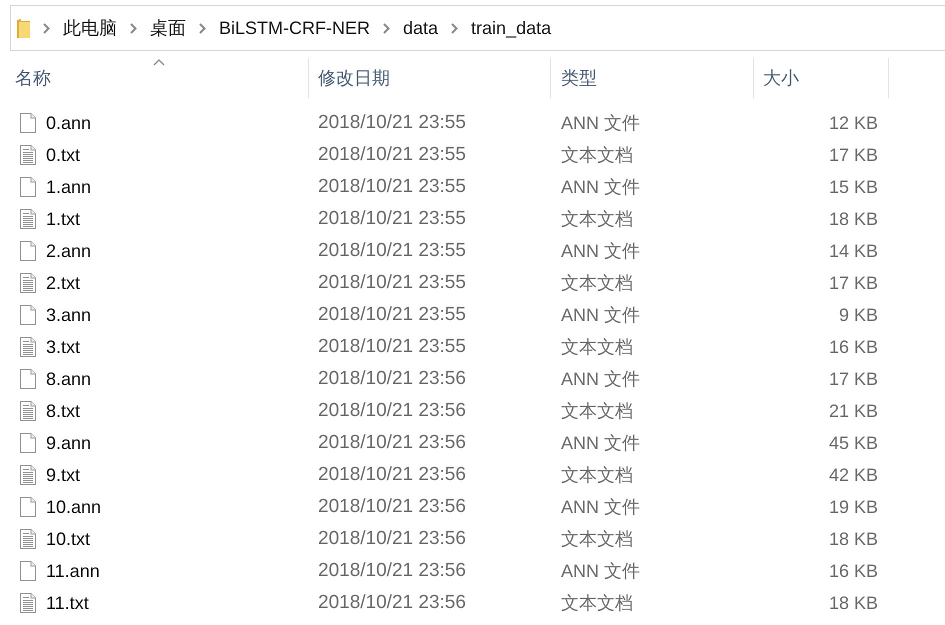 Image resolution: width=945 pixels, height=625 pixels. What do you see at coordinates (74, 507) in the screenshot?
I see `file-name: 10.ann` at bounding box center [74, 507].